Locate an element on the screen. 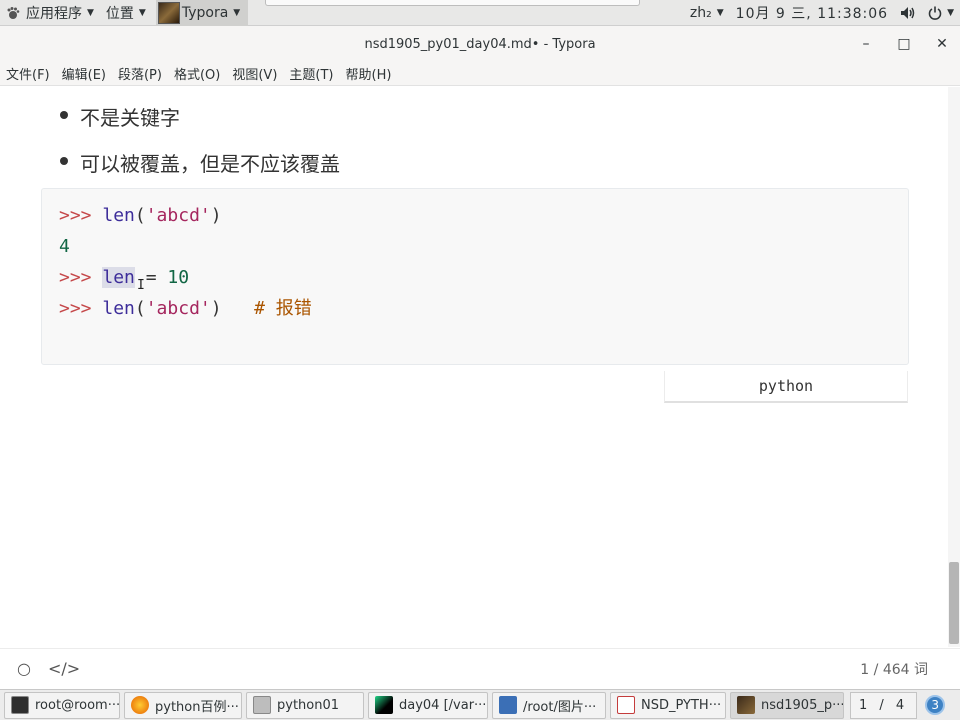 The image size is (960, 720). window-title: nsd1905_py01_day04.md• - Typora is located at coordinates (480, 44).